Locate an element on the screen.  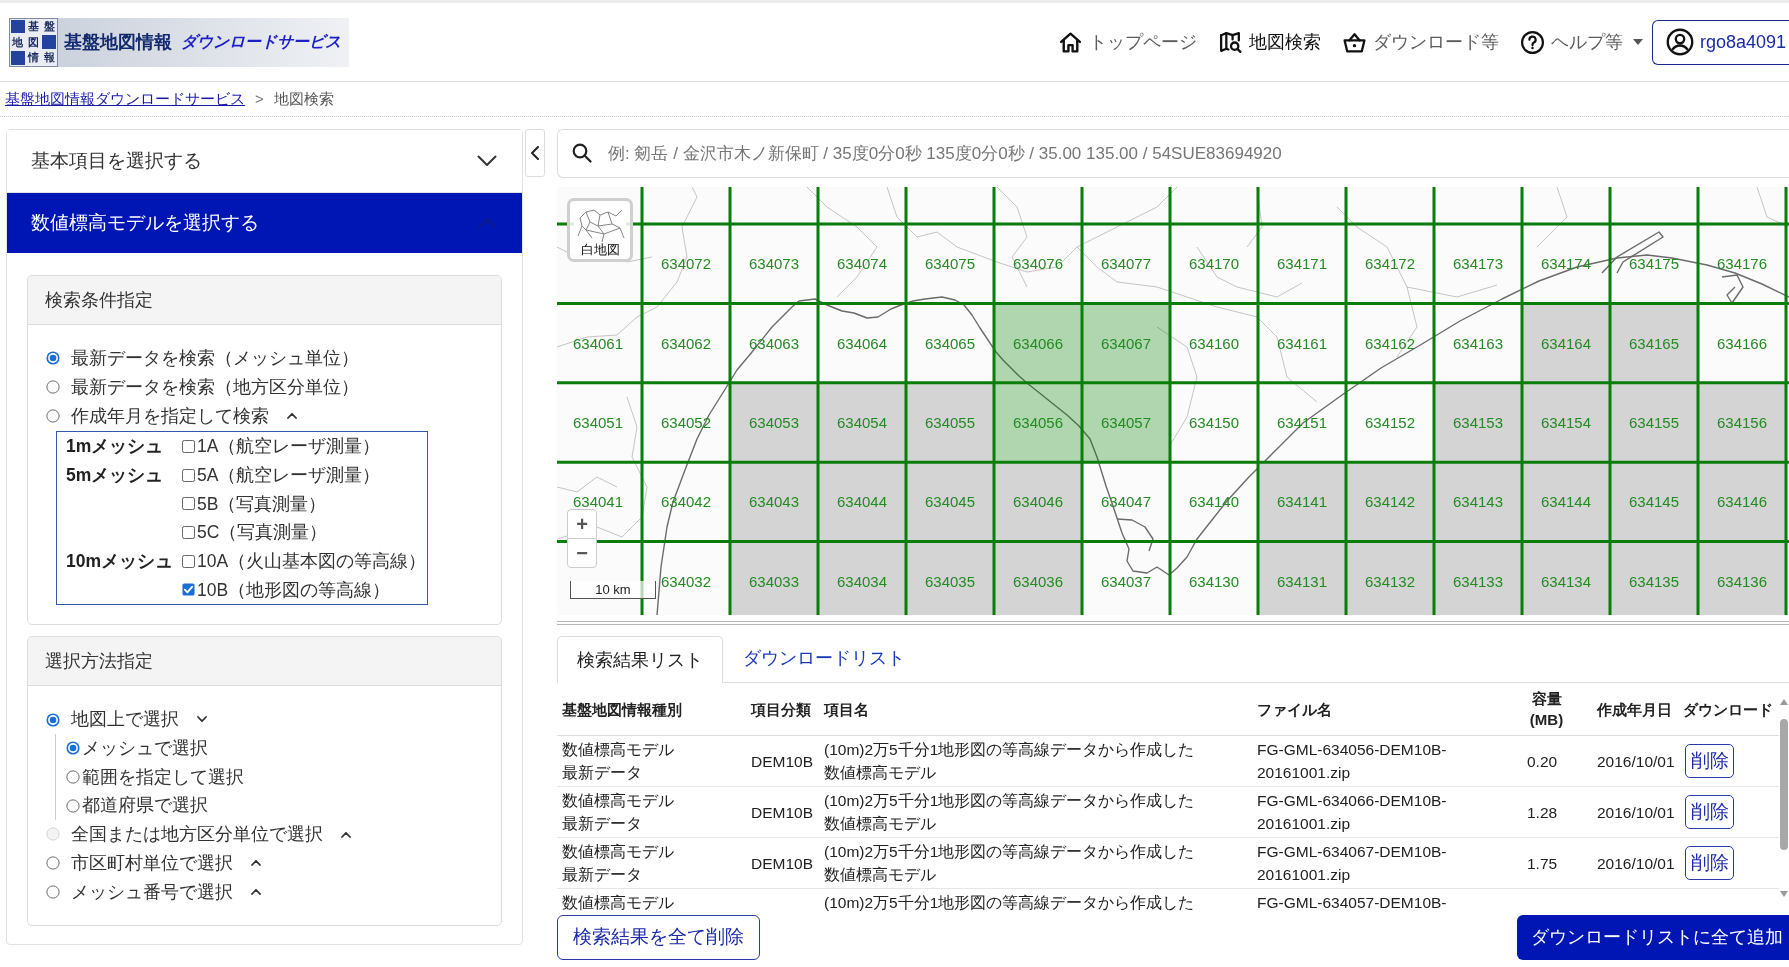
radio-option: メッシュ番号で選択 is located at coordinates (139, 891).